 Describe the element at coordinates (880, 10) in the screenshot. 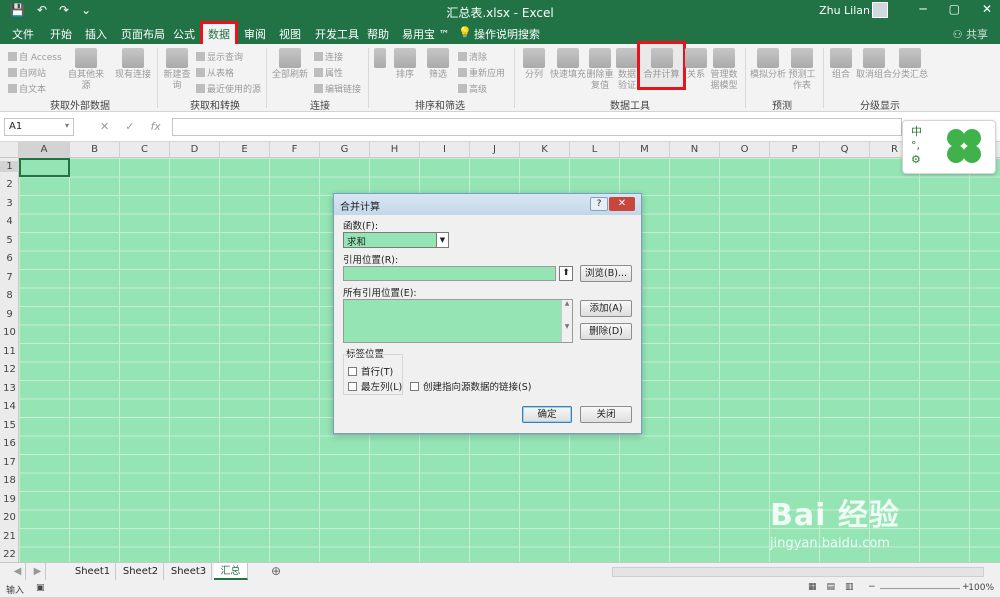

I see `avatar` at that location.